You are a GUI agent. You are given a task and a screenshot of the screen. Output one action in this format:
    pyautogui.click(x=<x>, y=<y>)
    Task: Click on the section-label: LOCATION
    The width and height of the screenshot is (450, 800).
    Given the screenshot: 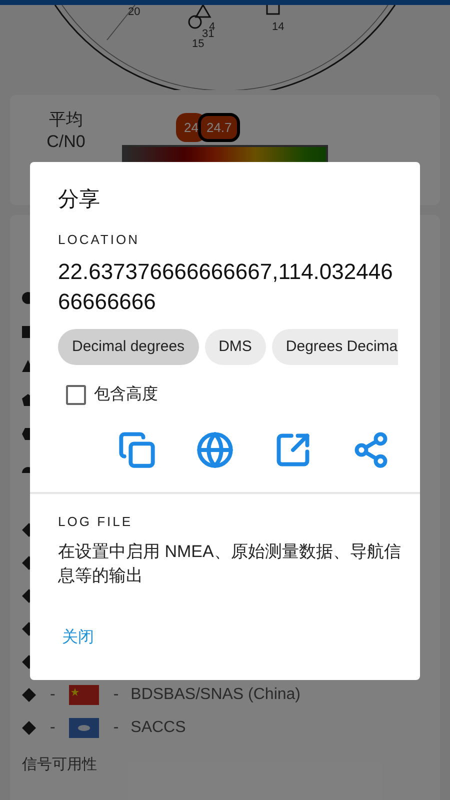 What is the action you would take?
    pyautogui.click(x=99, y=239)
    